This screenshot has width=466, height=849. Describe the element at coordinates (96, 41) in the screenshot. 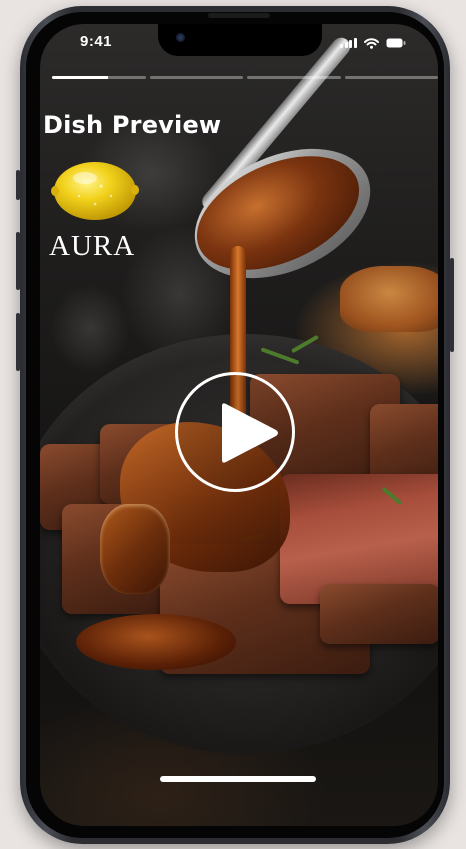

I see `status-time: 9:41` at that location.